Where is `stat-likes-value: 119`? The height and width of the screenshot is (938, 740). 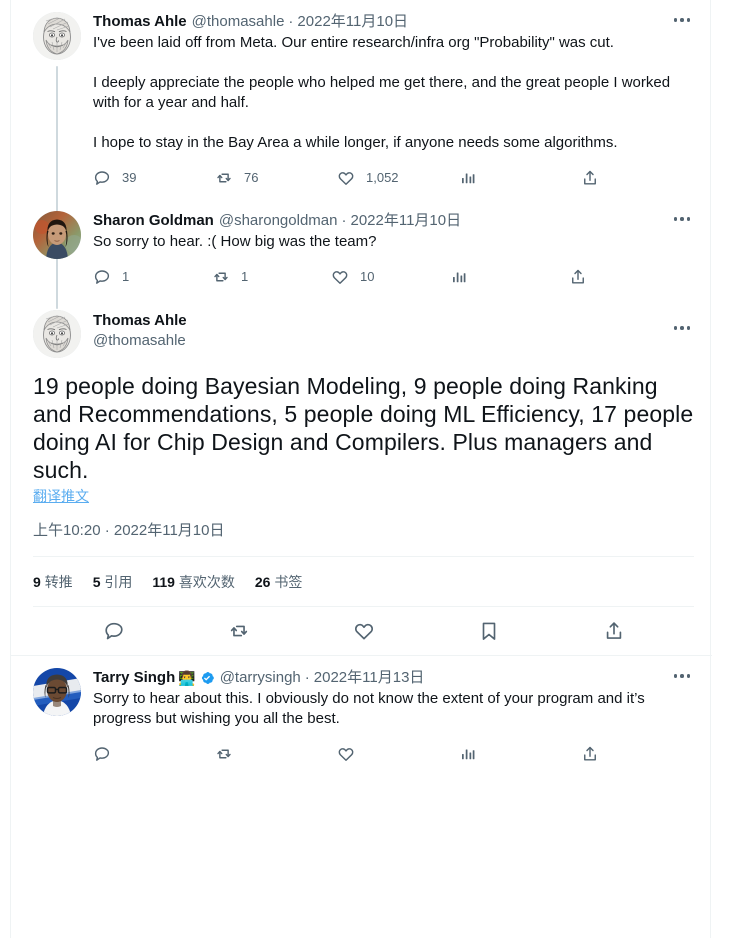 stat-likes-value: 119 is located at coordinates (163, 582).